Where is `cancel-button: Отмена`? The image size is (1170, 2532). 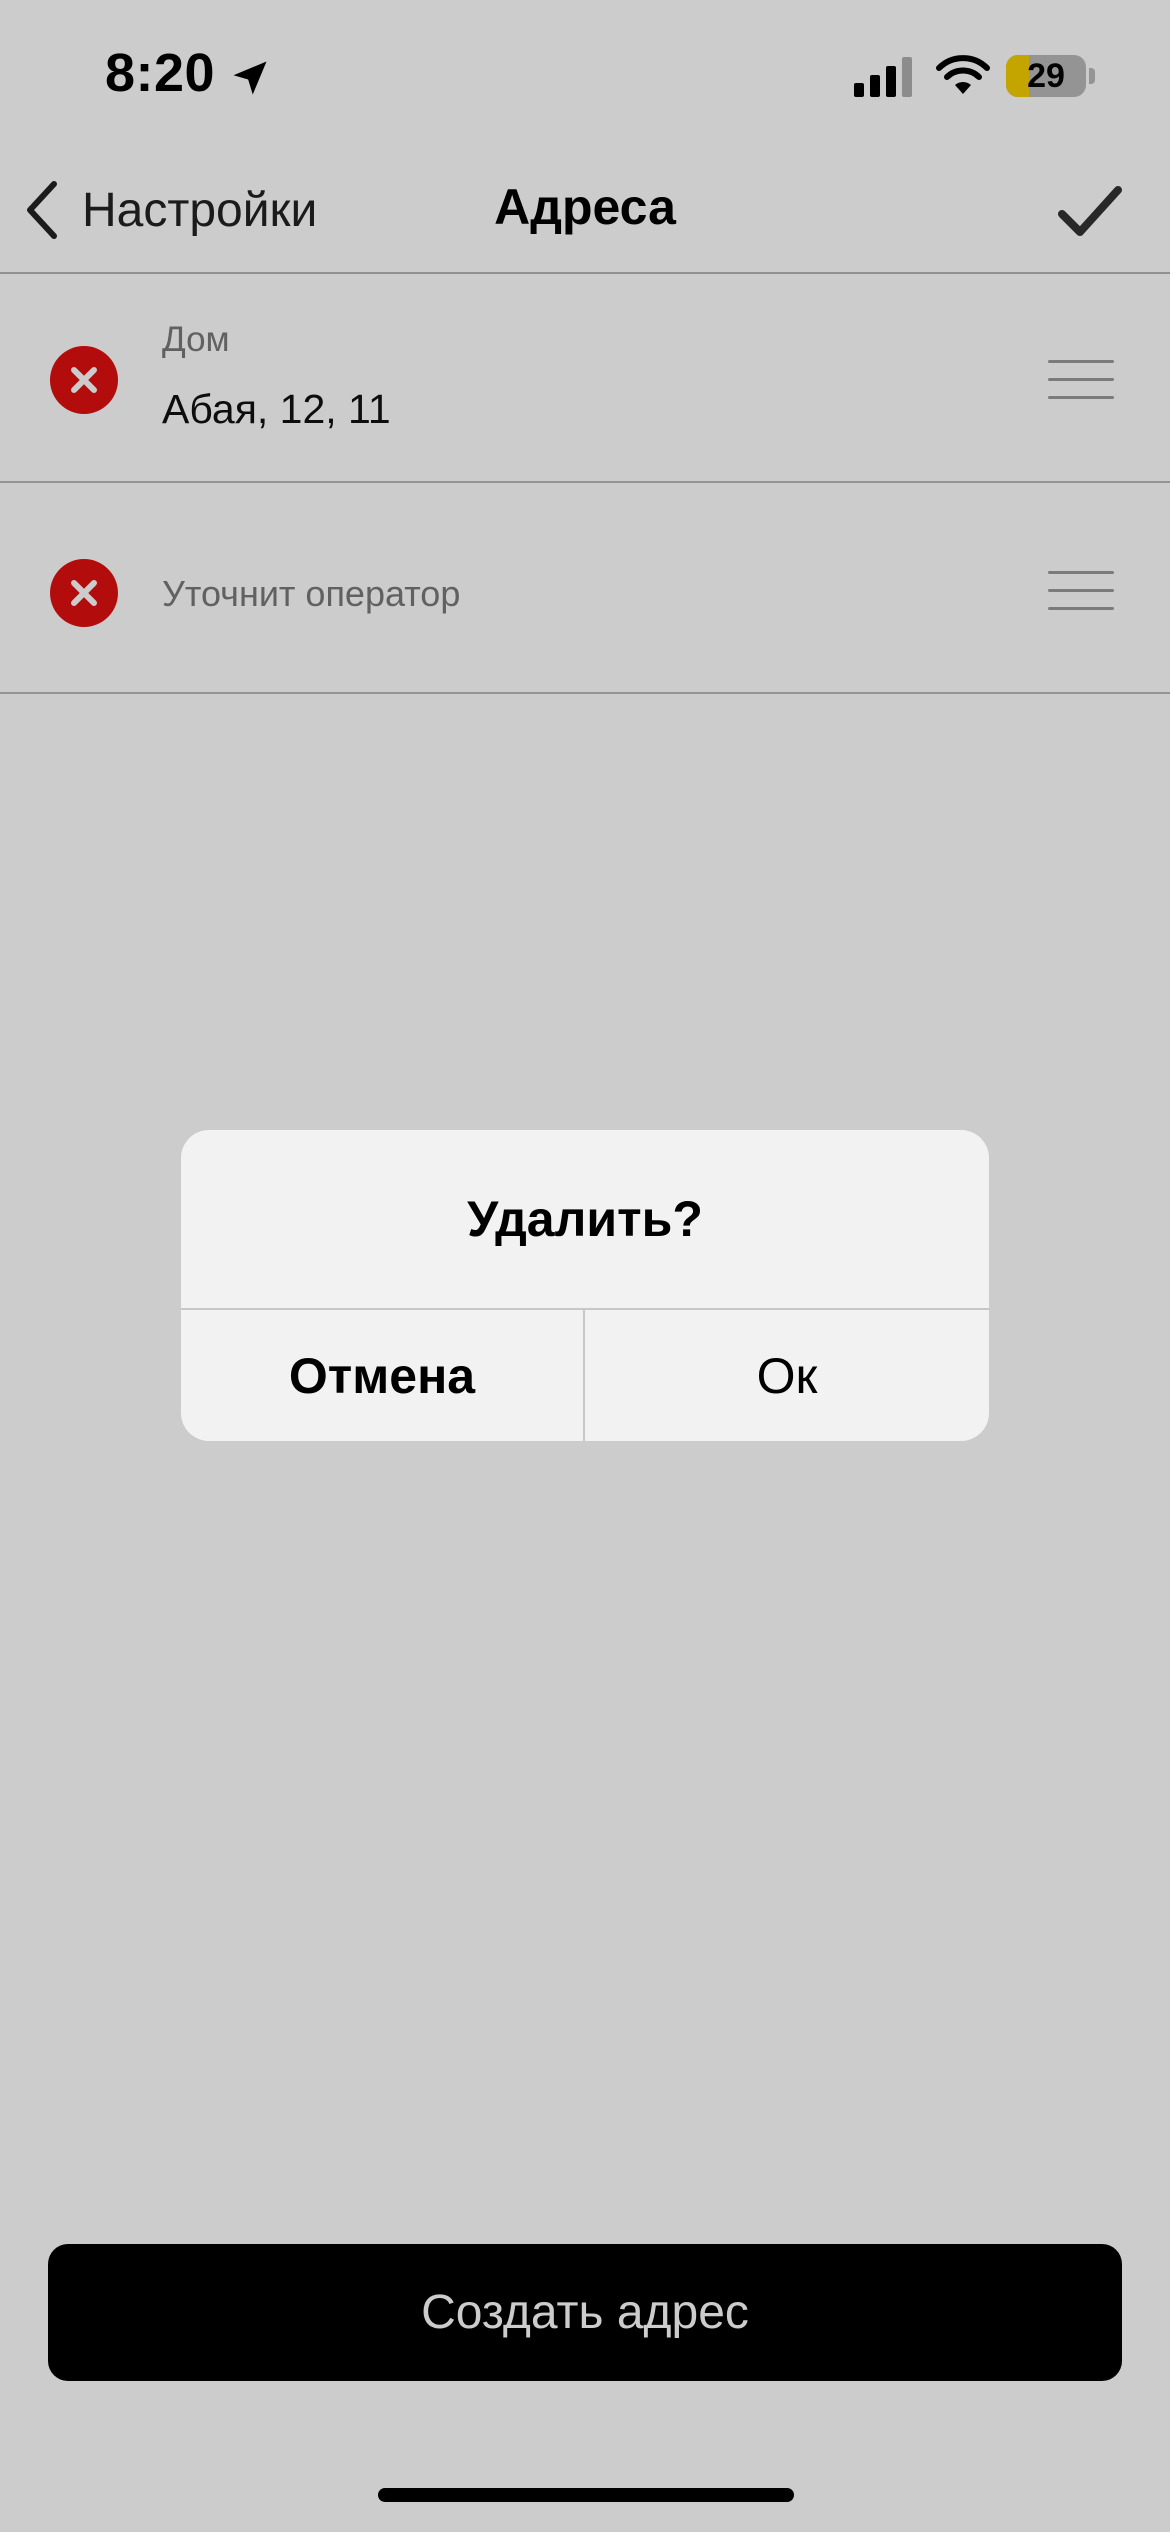
cancel-button: Отмена is located at coordinates (383, 1375).